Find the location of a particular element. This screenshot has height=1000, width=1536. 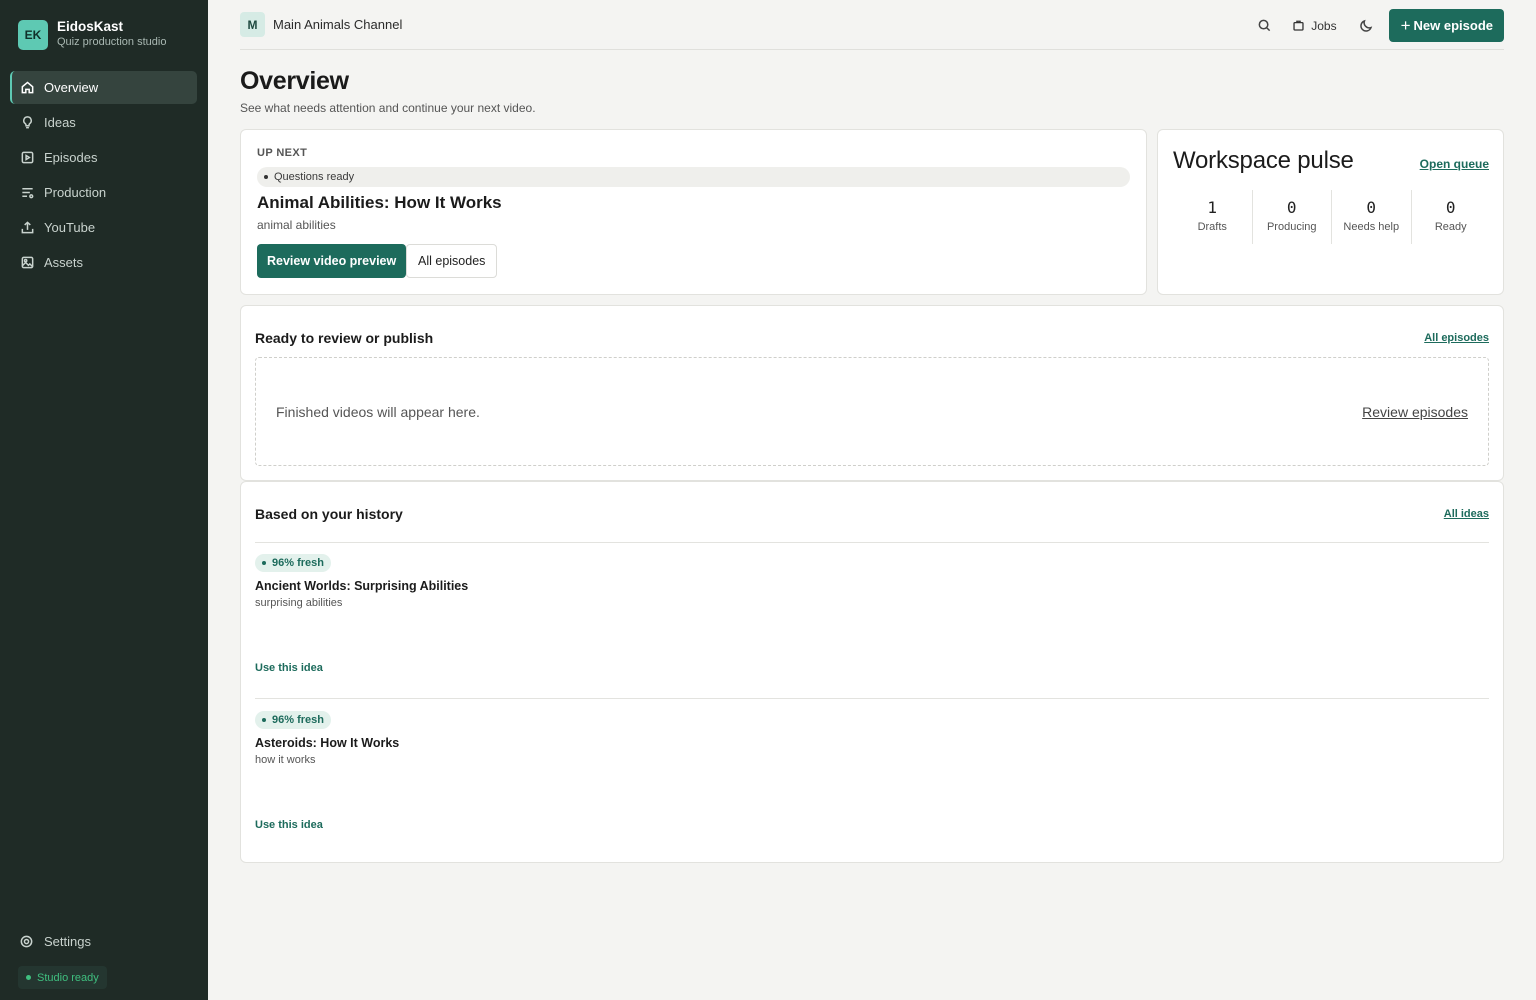

channel-avatar: M is located at coordinates (252, 24).